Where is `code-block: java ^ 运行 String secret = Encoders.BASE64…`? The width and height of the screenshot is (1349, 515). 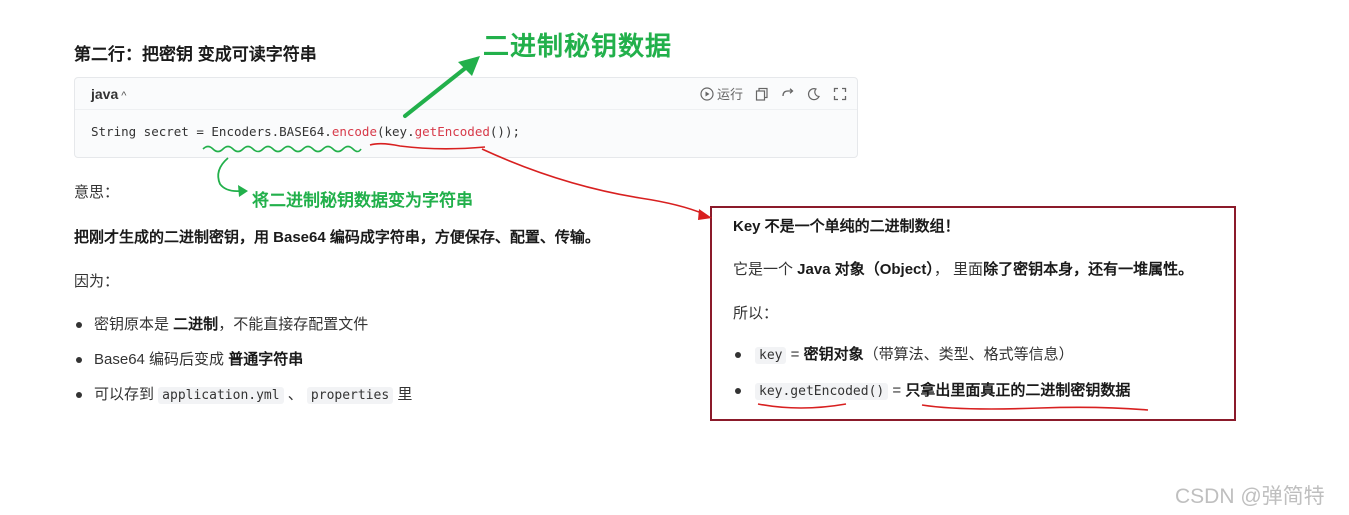 code-block: java ^ 运行 String secret = Encoders.BASE64… is located at coordinates (466, 117).